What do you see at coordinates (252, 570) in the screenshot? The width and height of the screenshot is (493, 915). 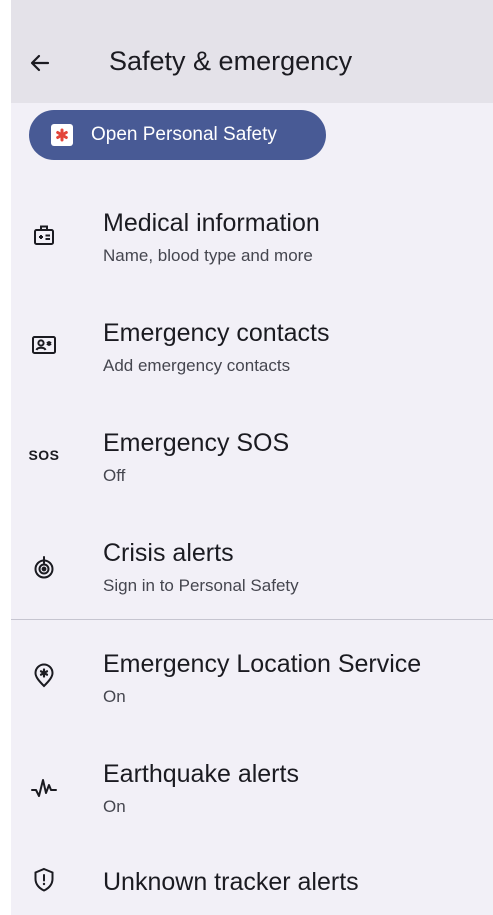 I see `list-item-crisis-alerts: Crisis alerts Sign in to Personal Safety` at bounding box center [252, 570].